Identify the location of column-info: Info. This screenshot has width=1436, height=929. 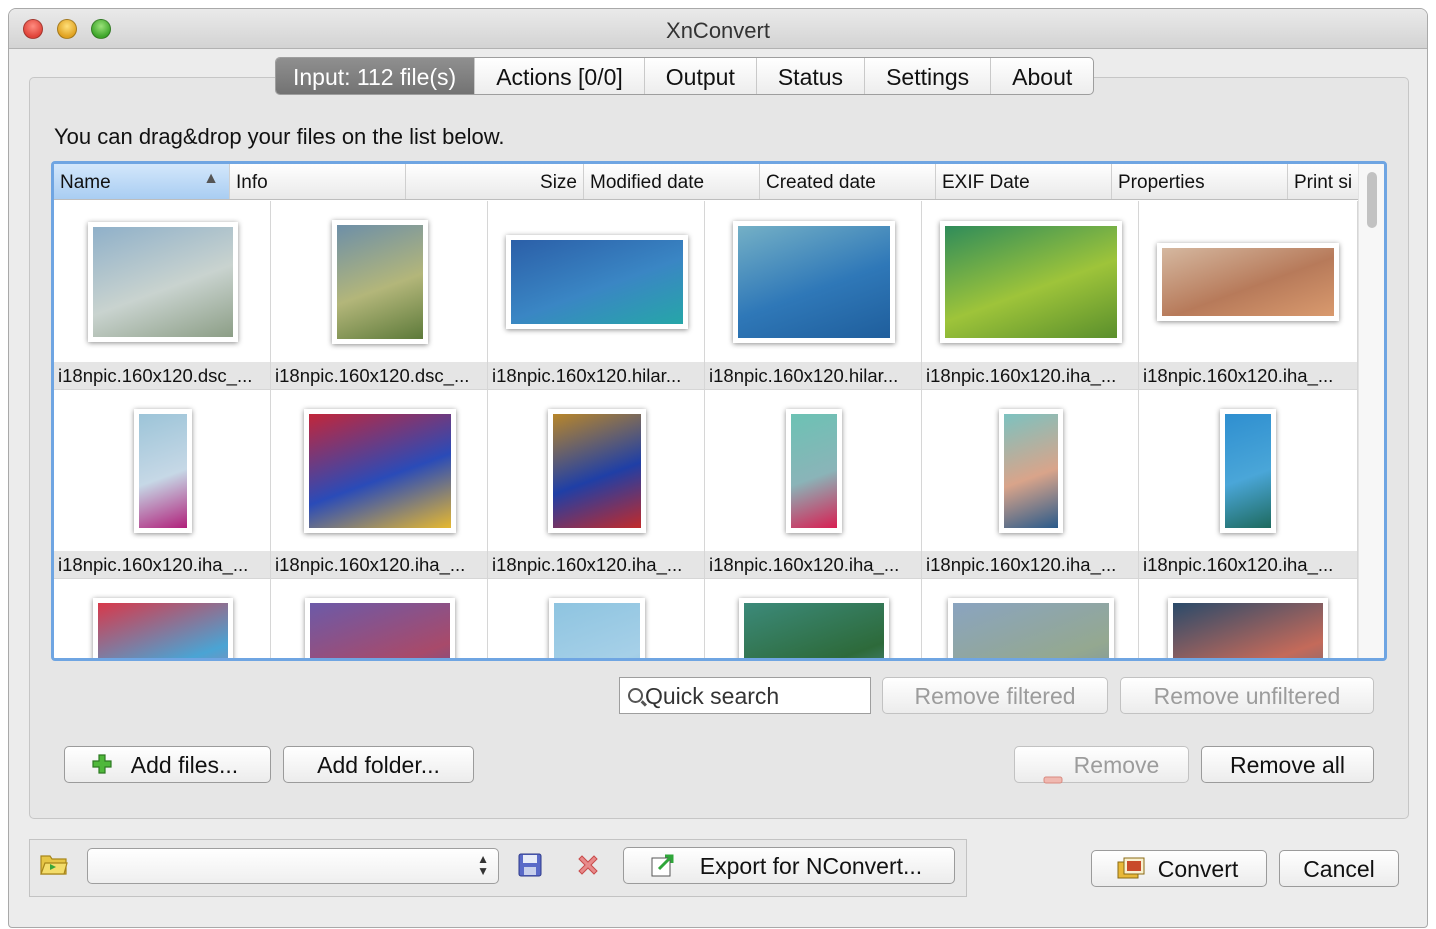
(318, 181).